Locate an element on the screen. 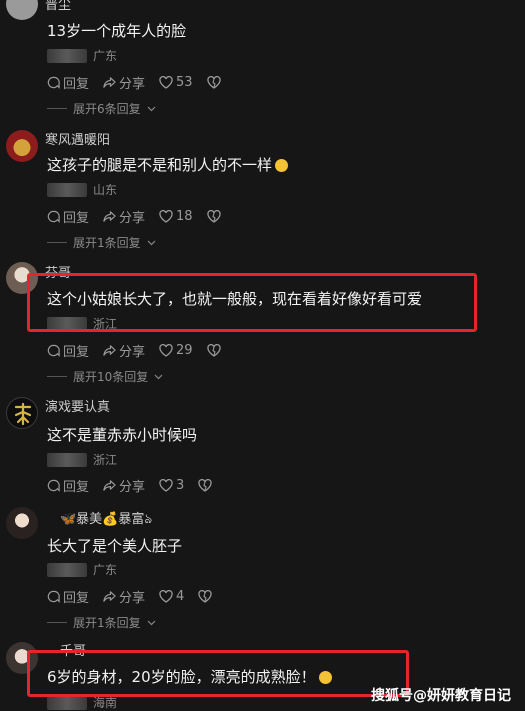 The image size is (525, 711). comment-actions: 回复 分享 18 is located at coordinates (141, 216).